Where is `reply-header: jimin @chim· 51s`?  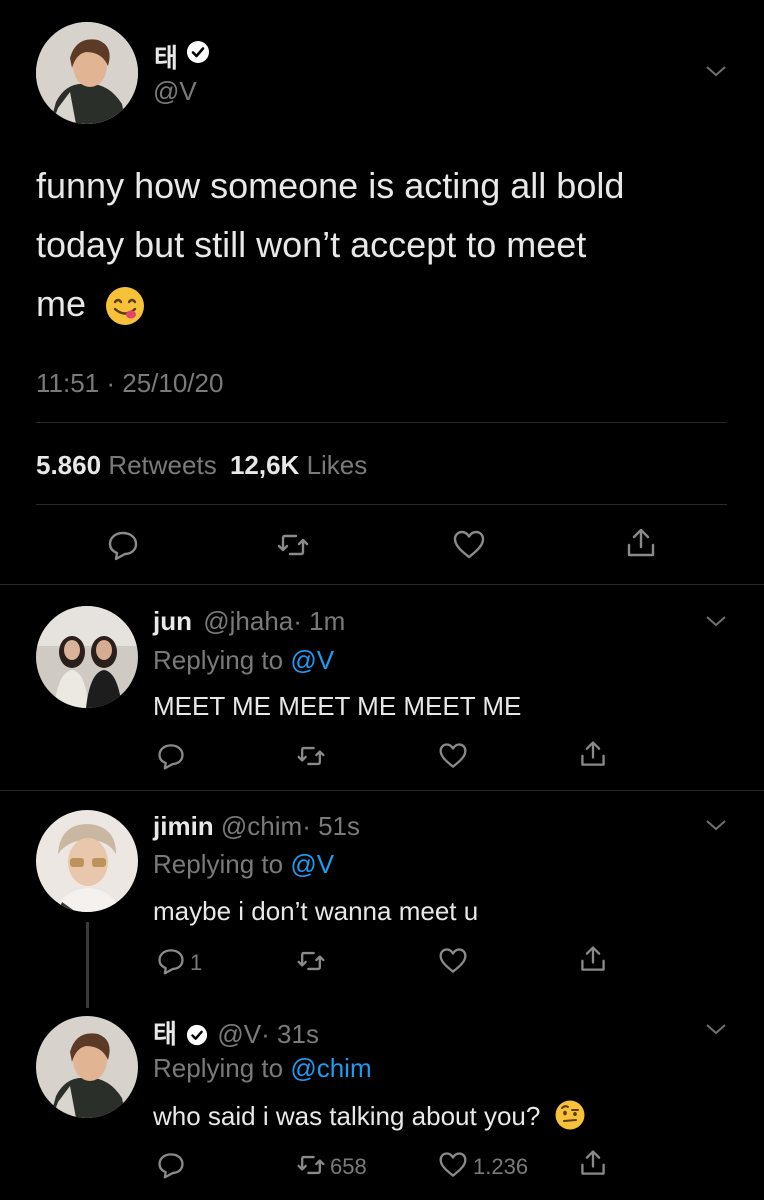 reply-header: jimin @chim· 51s is located at coordinates (256, 826).